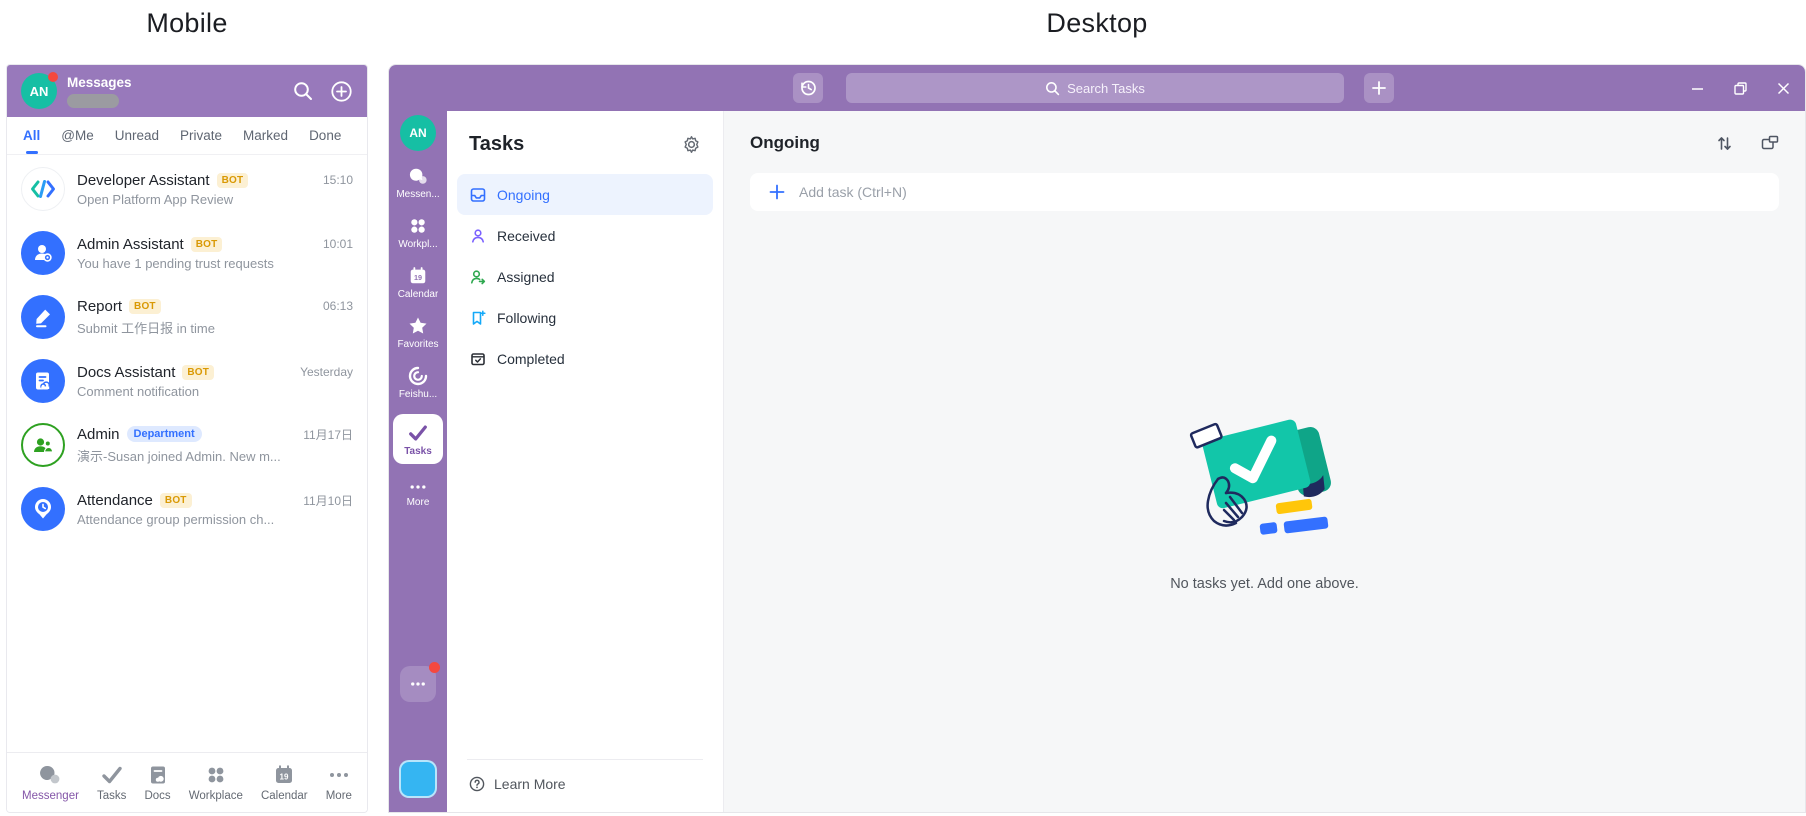 This screenshot has height=816, width=1806. Describe the element at coordinates (1264, 584) in the screenshot. I see `empty-message: No tasks yet. Add one above.` at that location.